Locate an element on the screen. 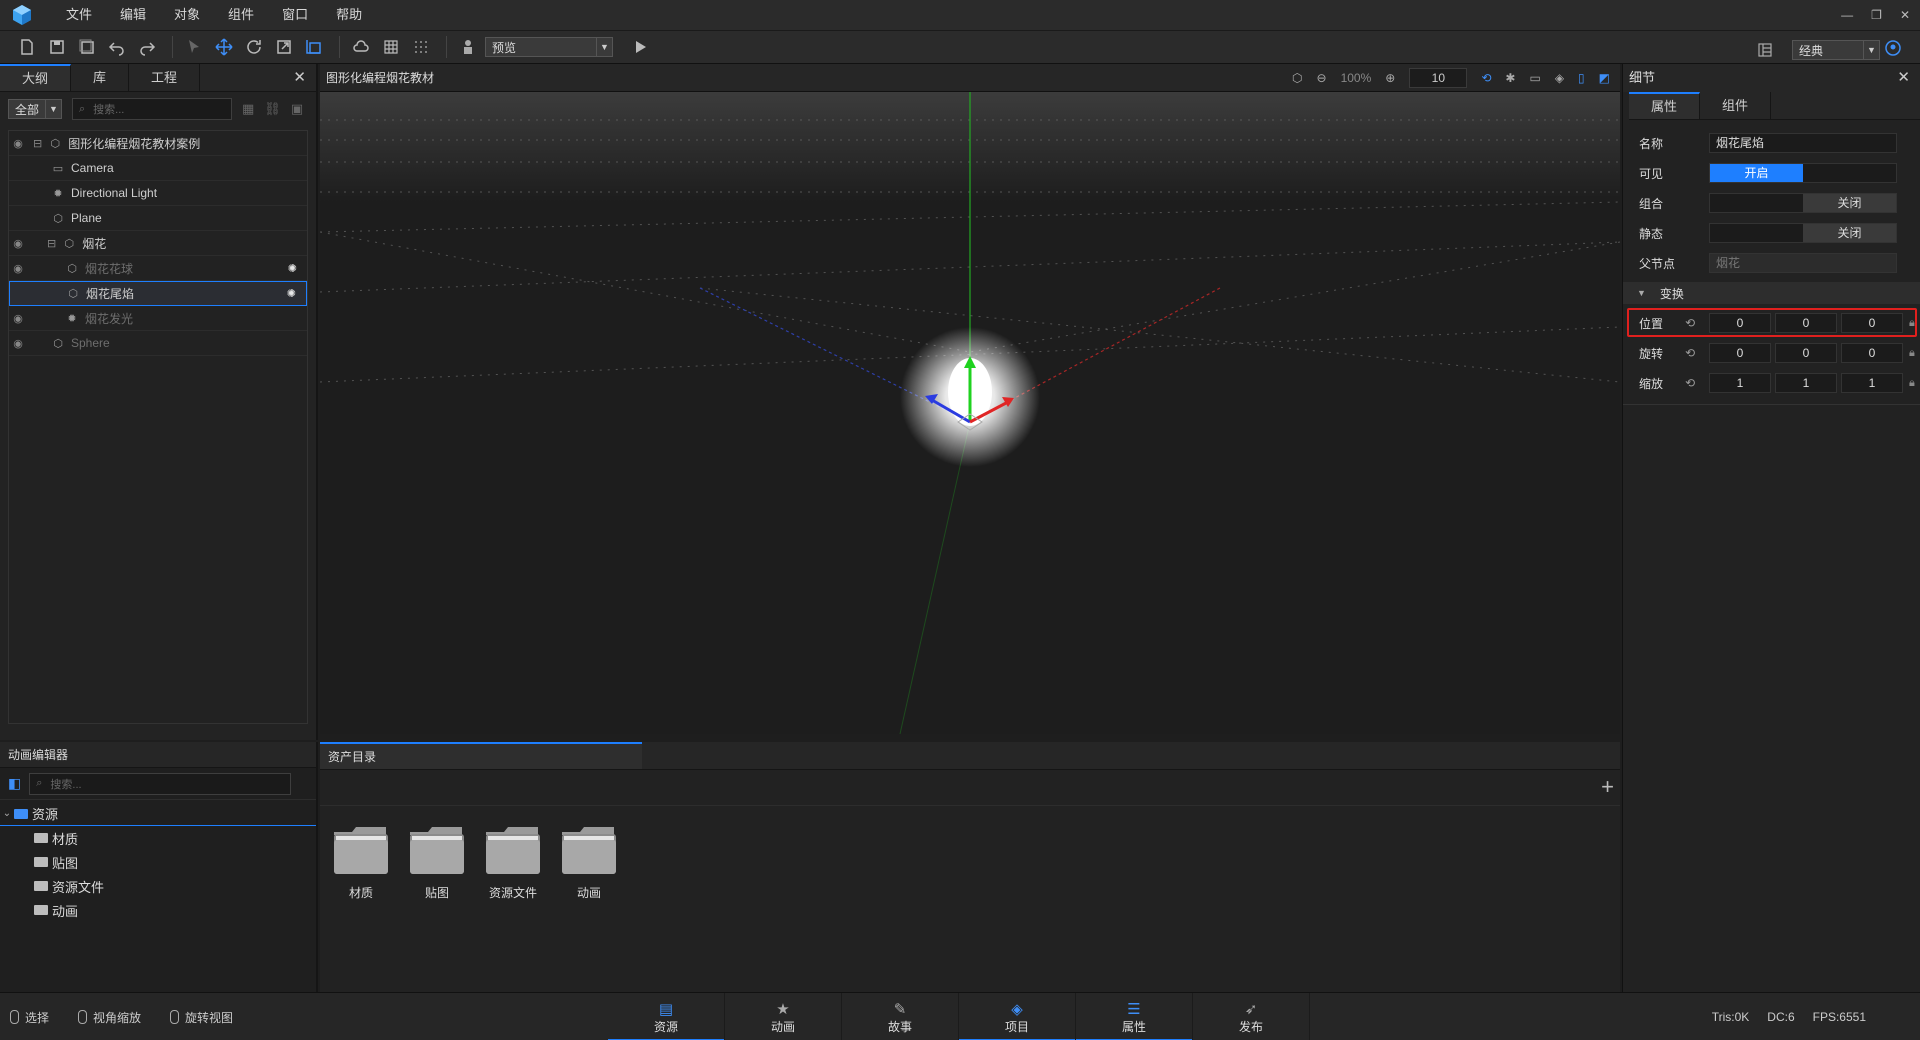 This screenshot has width=1920, height=1040. grid-size-input: 10 is located at coordinates (1438, 78).